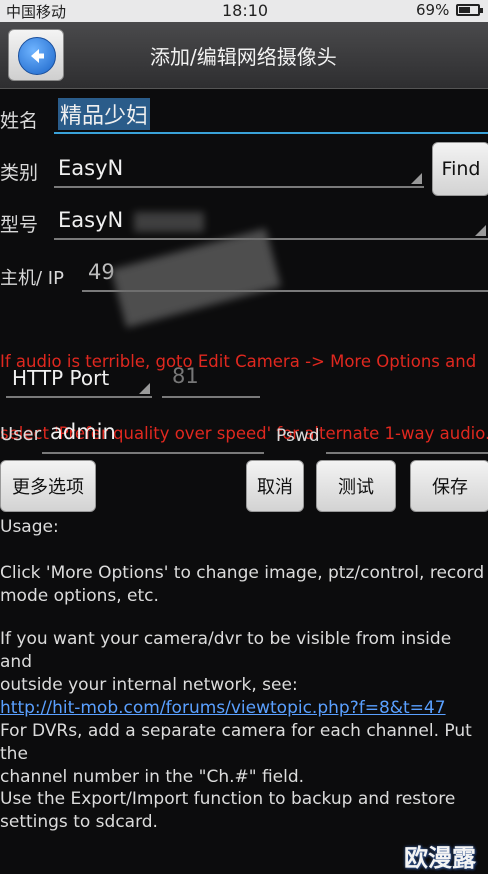  Describe the element at coordinates (440, 858) in the screenshot. I see `watermark-logo: 欧漫露` at that location.